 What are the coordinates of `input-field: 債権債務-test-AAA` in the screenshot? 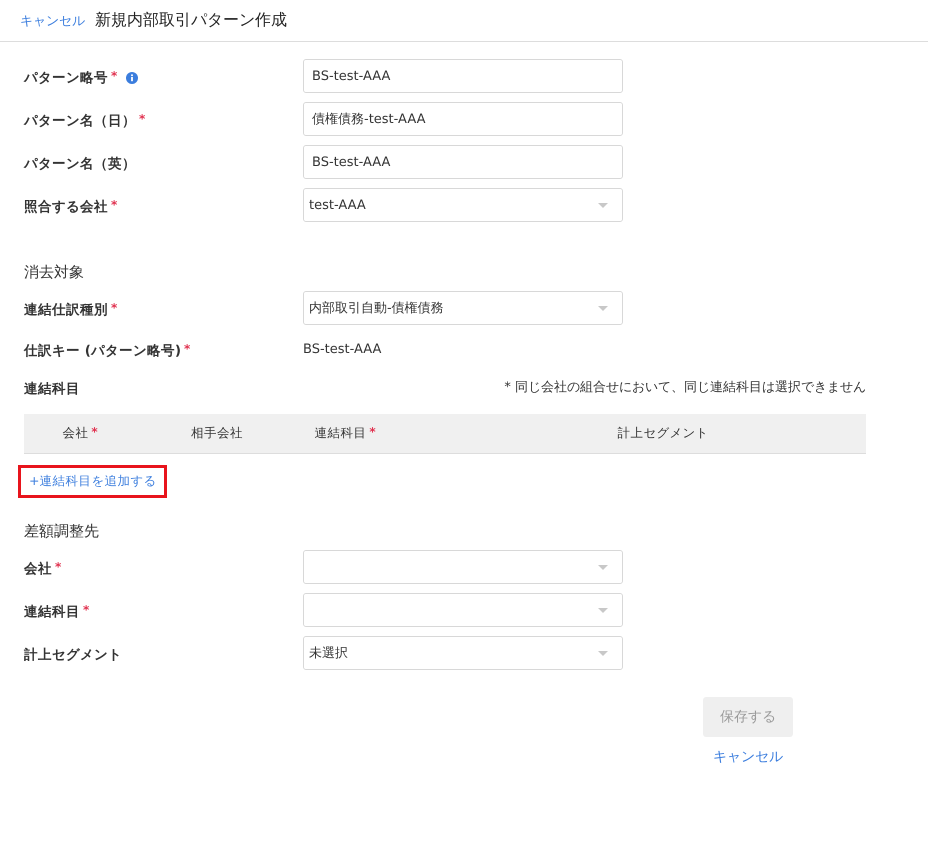 It's located at (463, 119).